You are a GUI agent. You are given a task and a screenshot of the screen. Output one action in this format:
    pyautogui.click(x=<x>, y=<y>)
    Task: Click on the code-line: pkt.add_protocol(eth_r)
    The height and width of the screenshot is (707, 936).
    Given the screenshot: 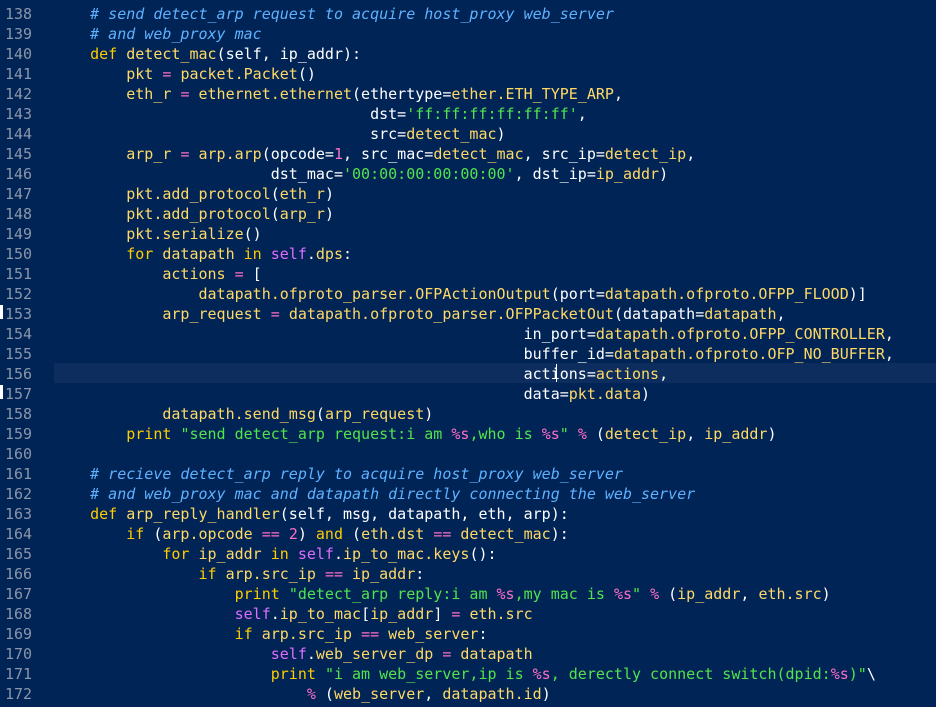 What is the action you would take?
    pyautogui.click(x=194, y=194)
    